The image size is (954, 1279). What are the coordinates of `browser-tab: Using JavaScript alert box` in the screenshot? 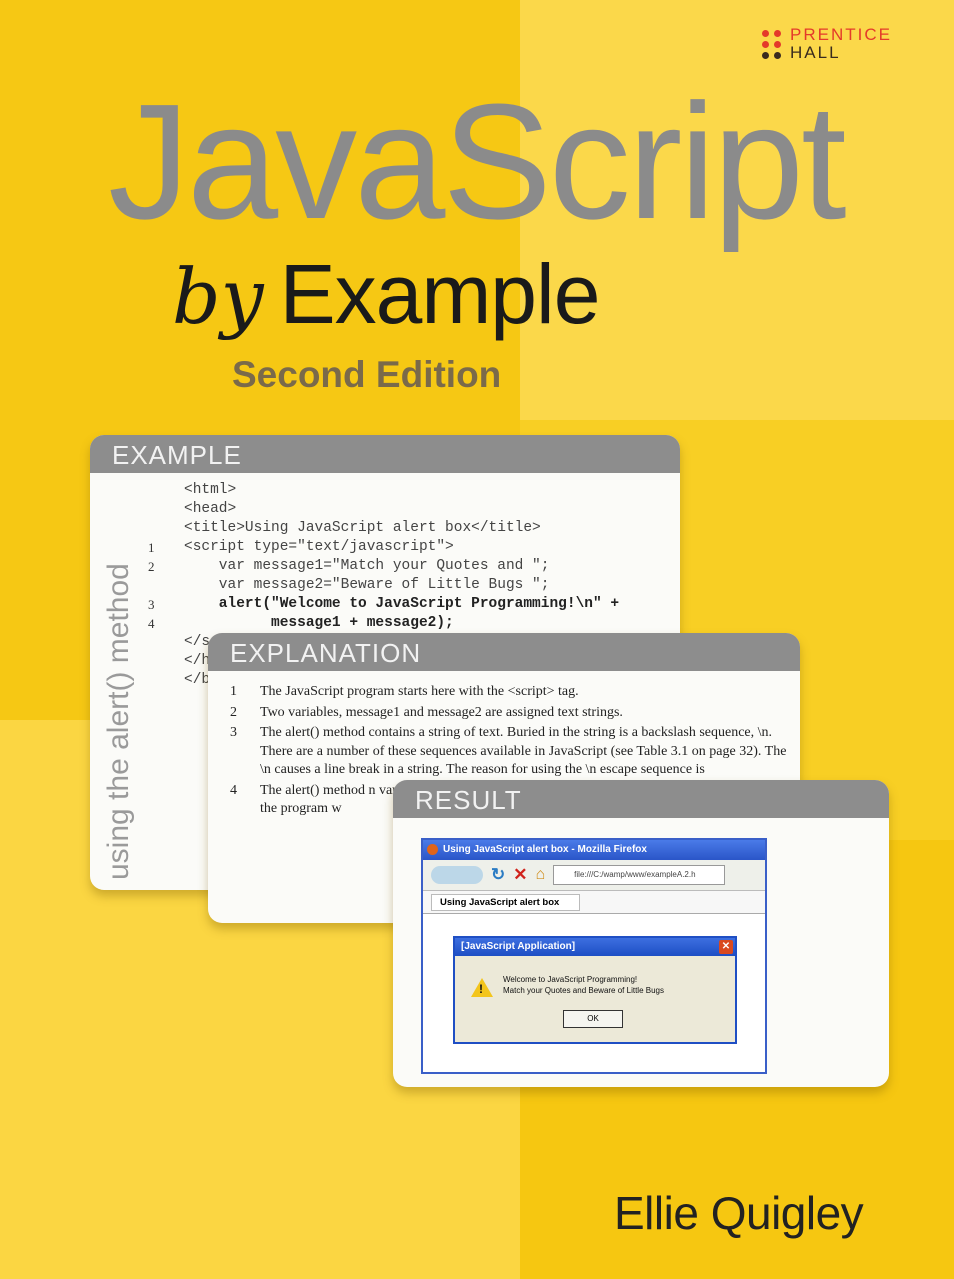 It's located at (506, 902).